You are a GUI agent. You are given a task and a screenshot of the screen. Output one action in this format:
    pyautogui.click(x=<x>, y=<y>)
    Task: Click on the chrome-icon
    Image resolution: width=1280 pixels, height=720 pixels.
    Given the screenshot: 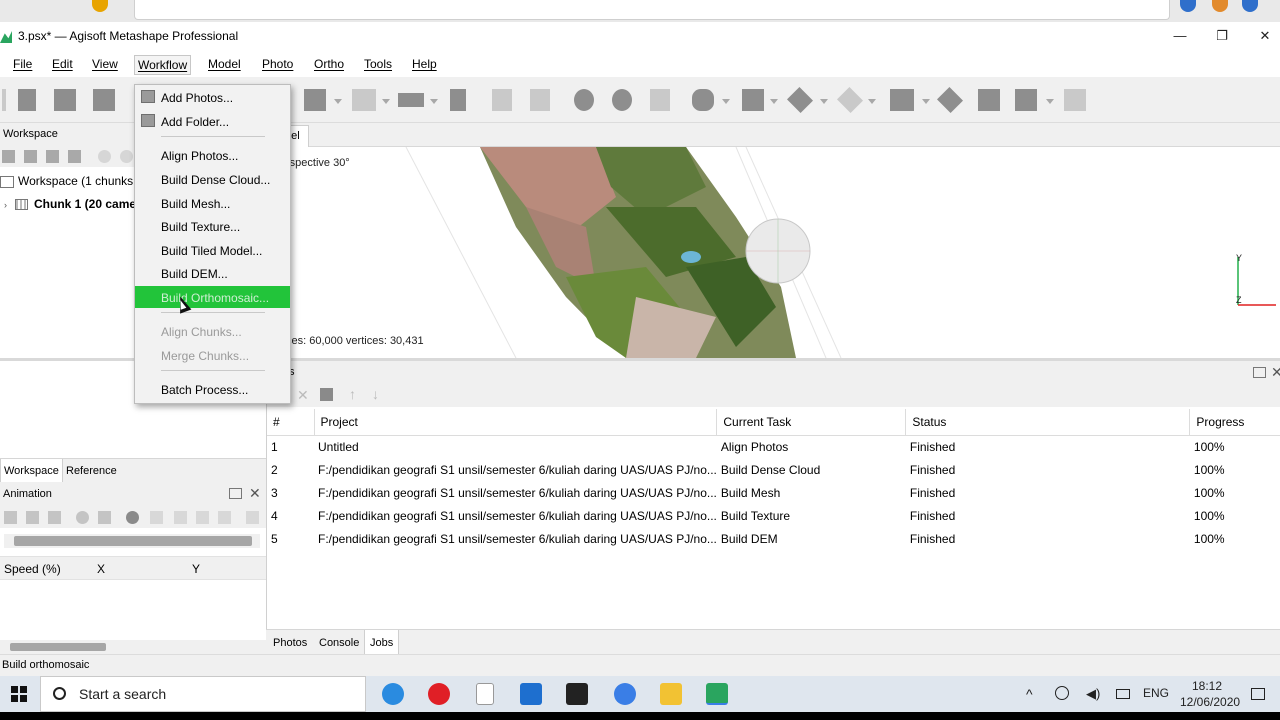 What is the action you would take?
    pyautogui.click(x=625, y=694)
    